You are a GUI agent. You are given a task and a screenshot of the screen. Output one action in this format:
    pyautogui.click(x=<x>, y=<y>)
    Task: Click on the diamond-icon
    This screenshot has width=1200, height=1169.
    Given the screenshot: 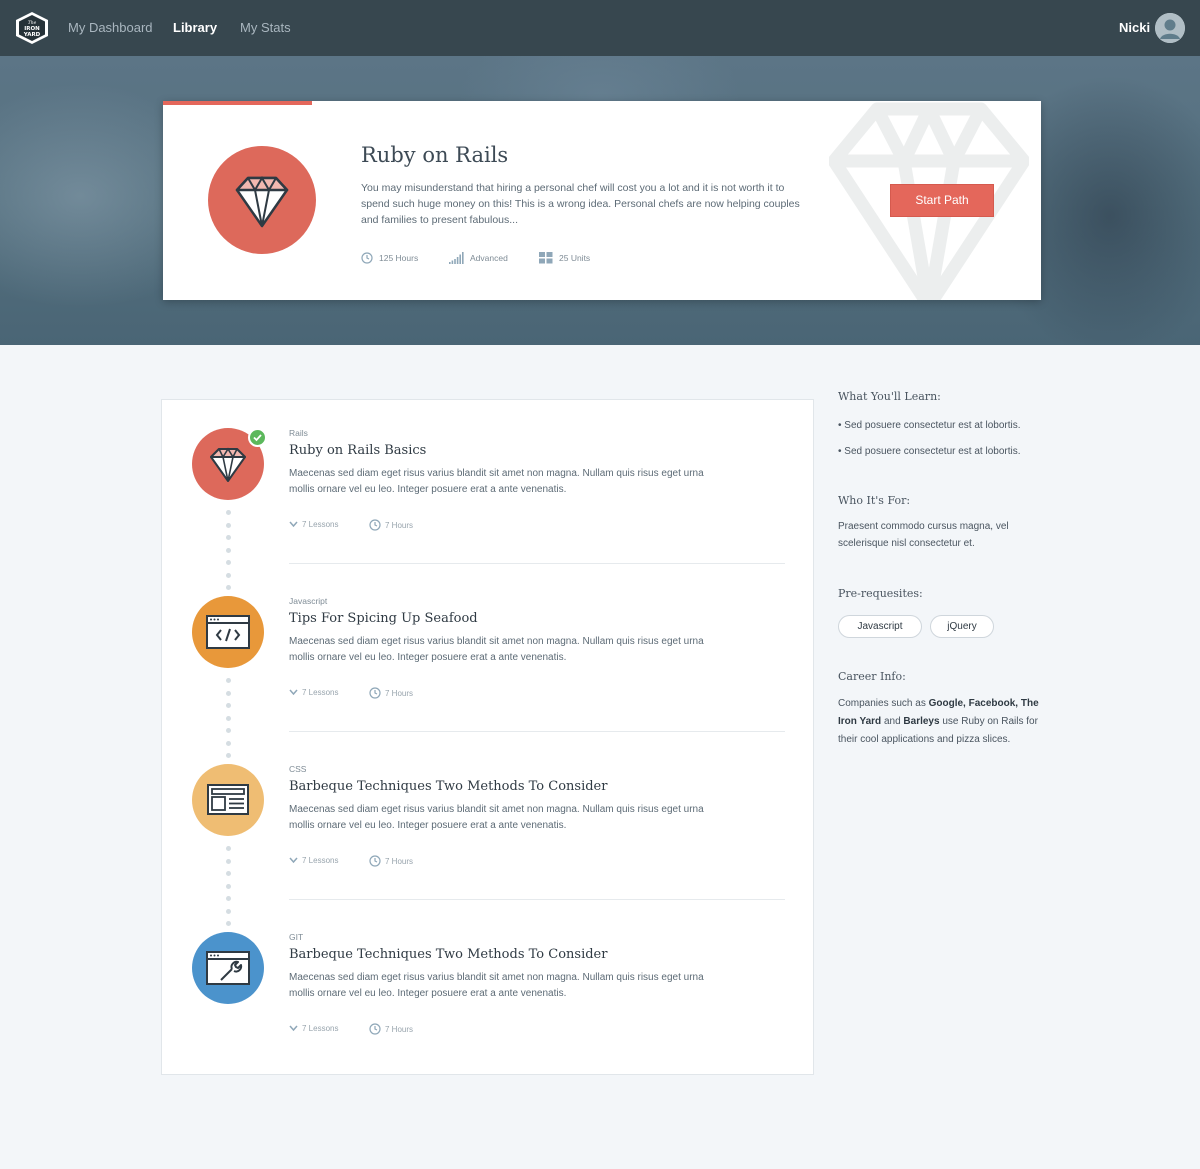 What is the action you would take?
    pyautogui.click(x=262, y=202)
    